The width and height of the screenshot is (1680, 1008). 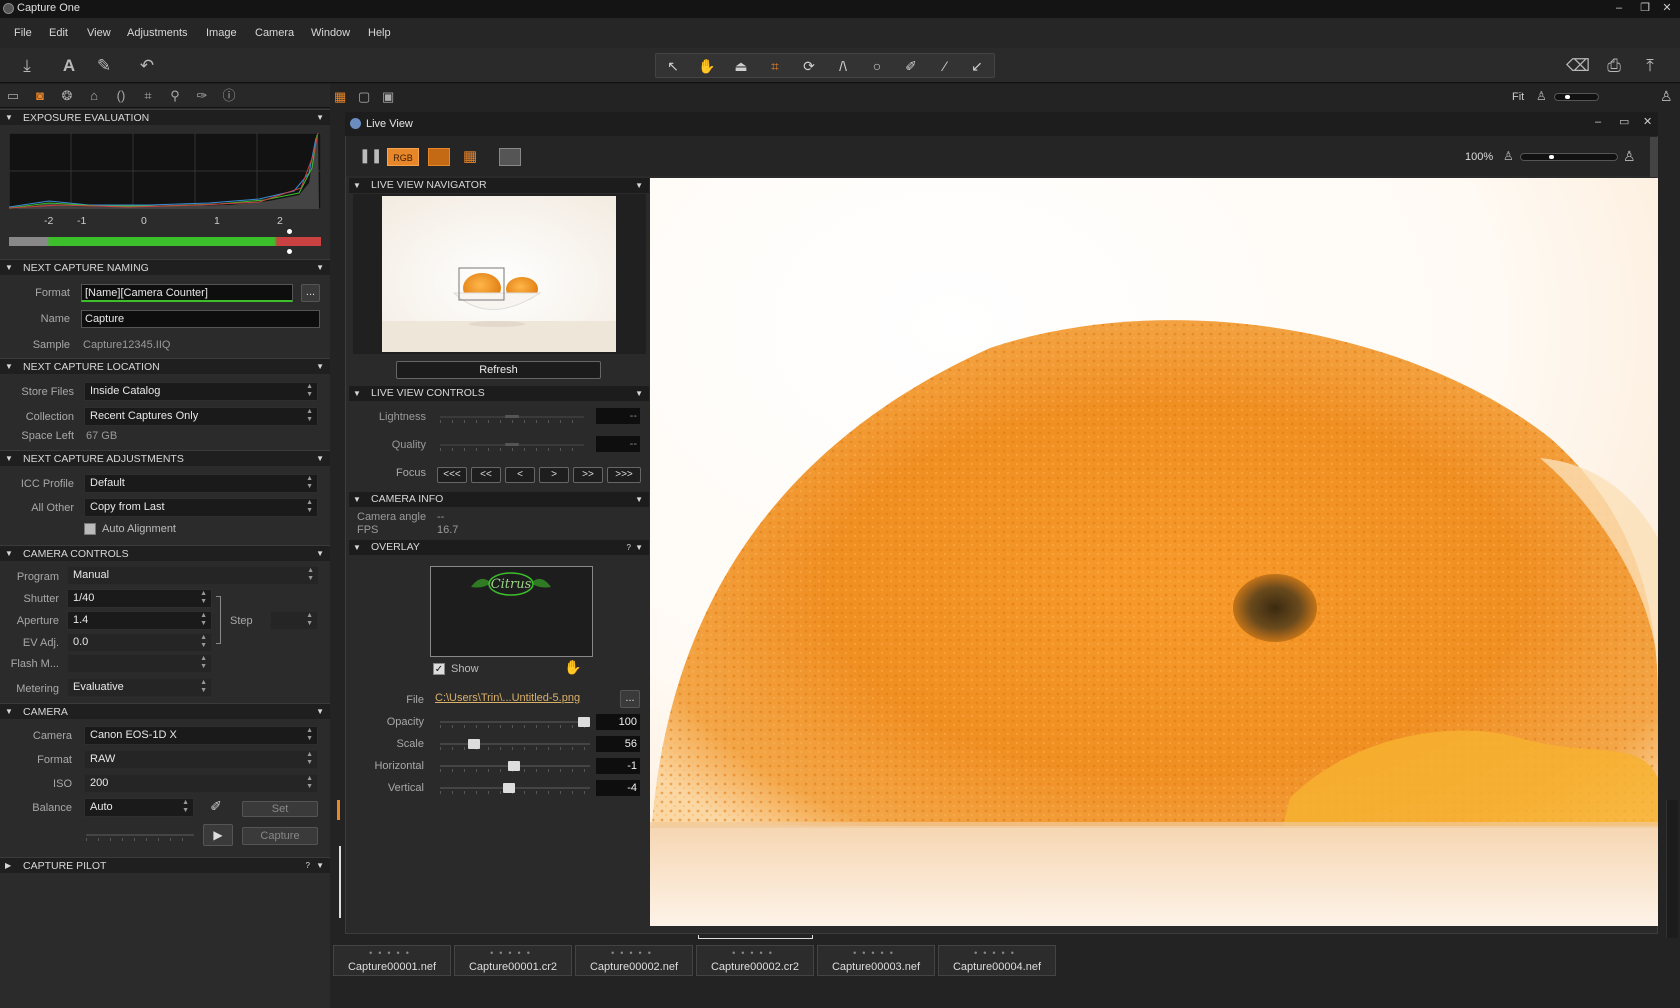 What do you see at coordinates (201, 391) in the screenshot?
I see `store-files-select: Inside Catalog ▲ ▼` at bounding box center [201, 391].